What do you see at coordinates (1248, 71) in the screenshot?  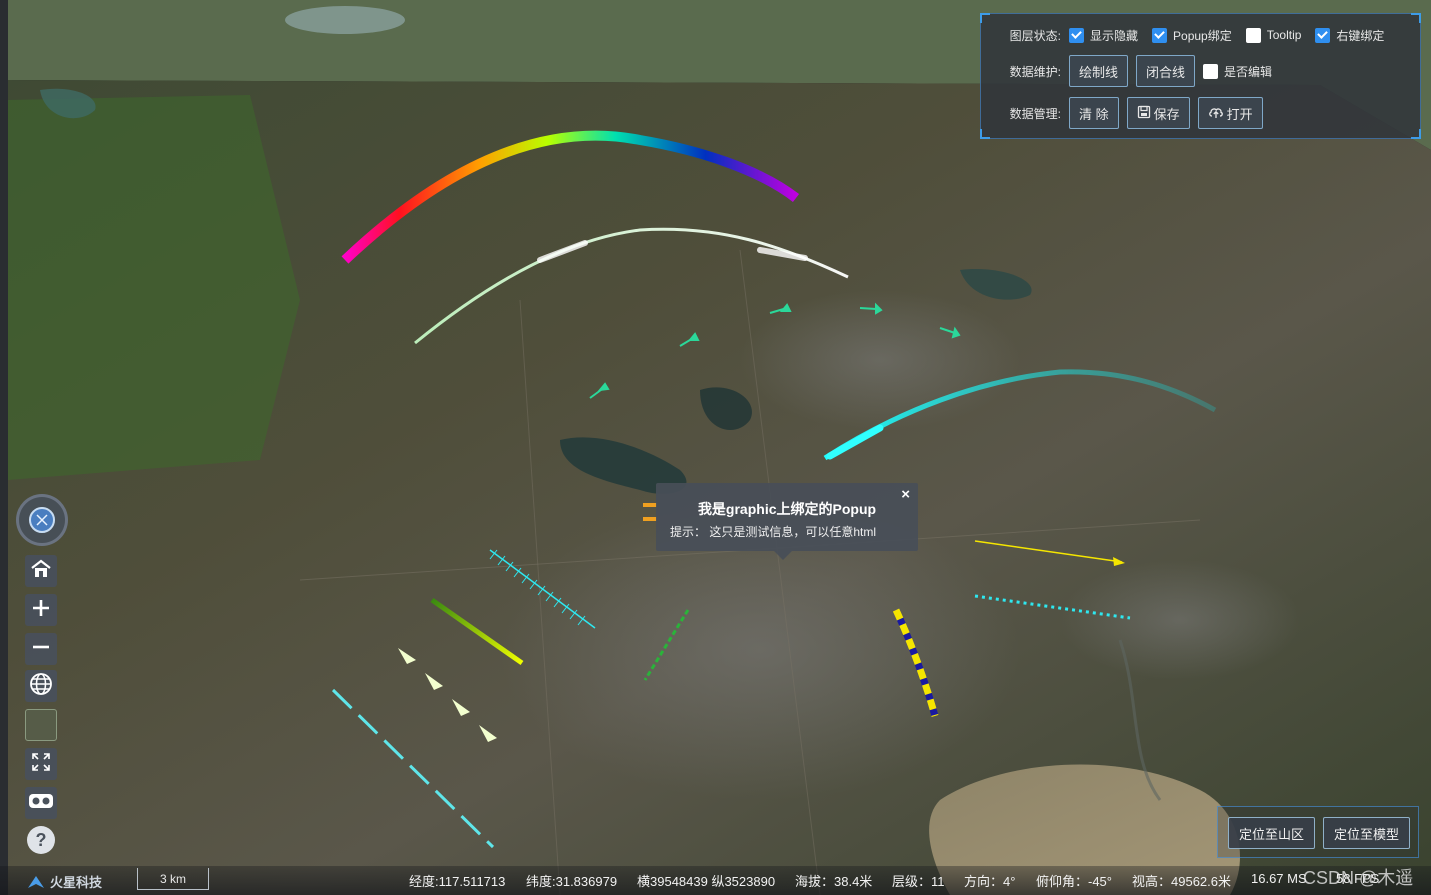 I see `checkbox-label: 是否编辑` at bounding box center [1248, 71].